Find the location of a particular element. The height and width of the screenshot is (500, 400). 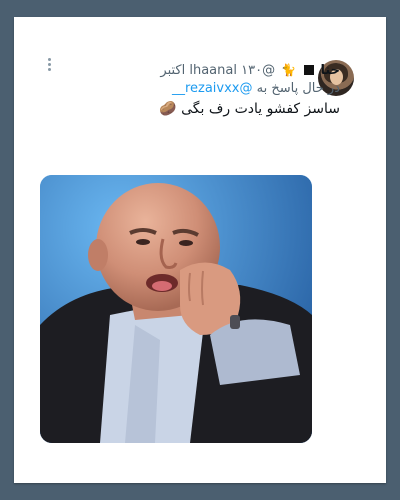

tweet-text: ساسز کفشو یادت رف بگی 🥔 is located at coordinates (249, 109).